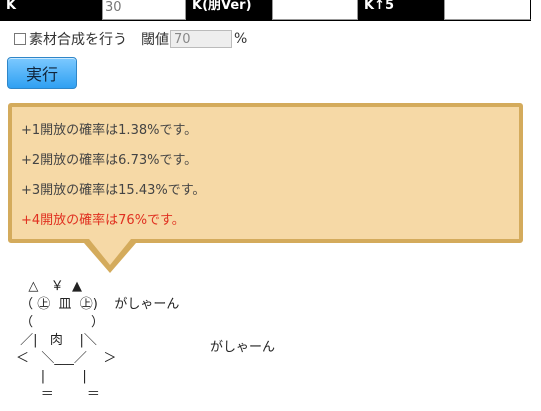 This screenshot has width=541, height=411. I want to click on parameter-table: K K(朋Ver) K↑5, so click(265, 10).